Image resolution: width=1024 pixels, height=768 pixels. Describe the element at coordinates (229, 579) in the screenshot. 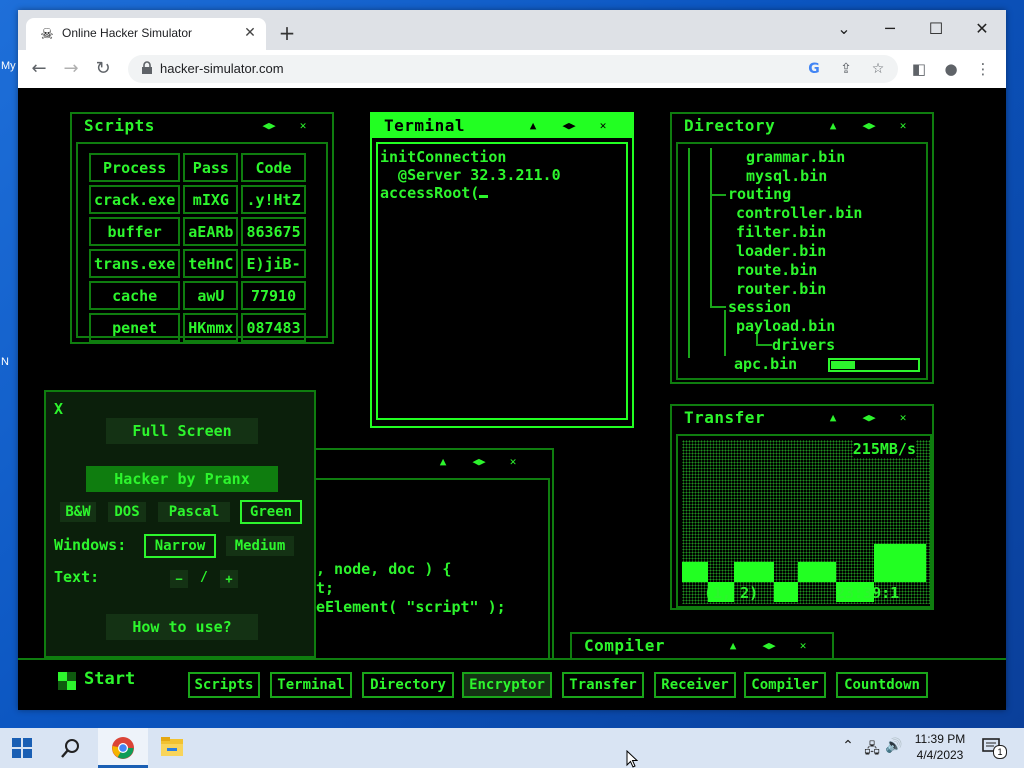

I see `text-increase-button: +` at that location.